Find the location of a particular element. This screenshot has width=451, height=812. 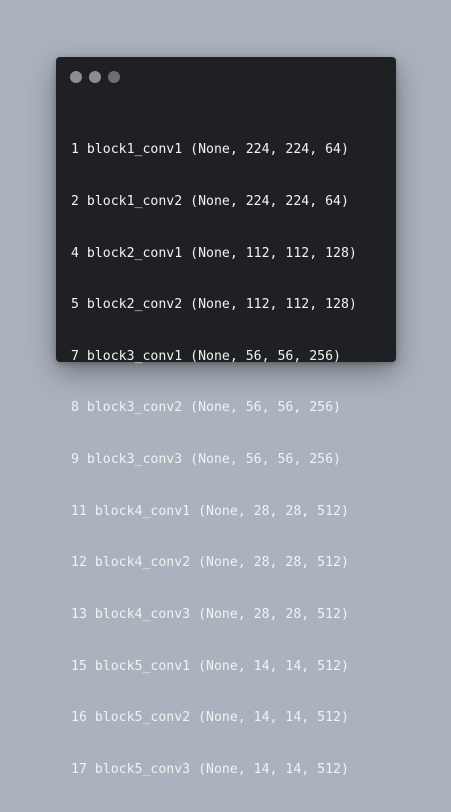

layer-name: block1_conv2 is located at coordinates (134, 202).